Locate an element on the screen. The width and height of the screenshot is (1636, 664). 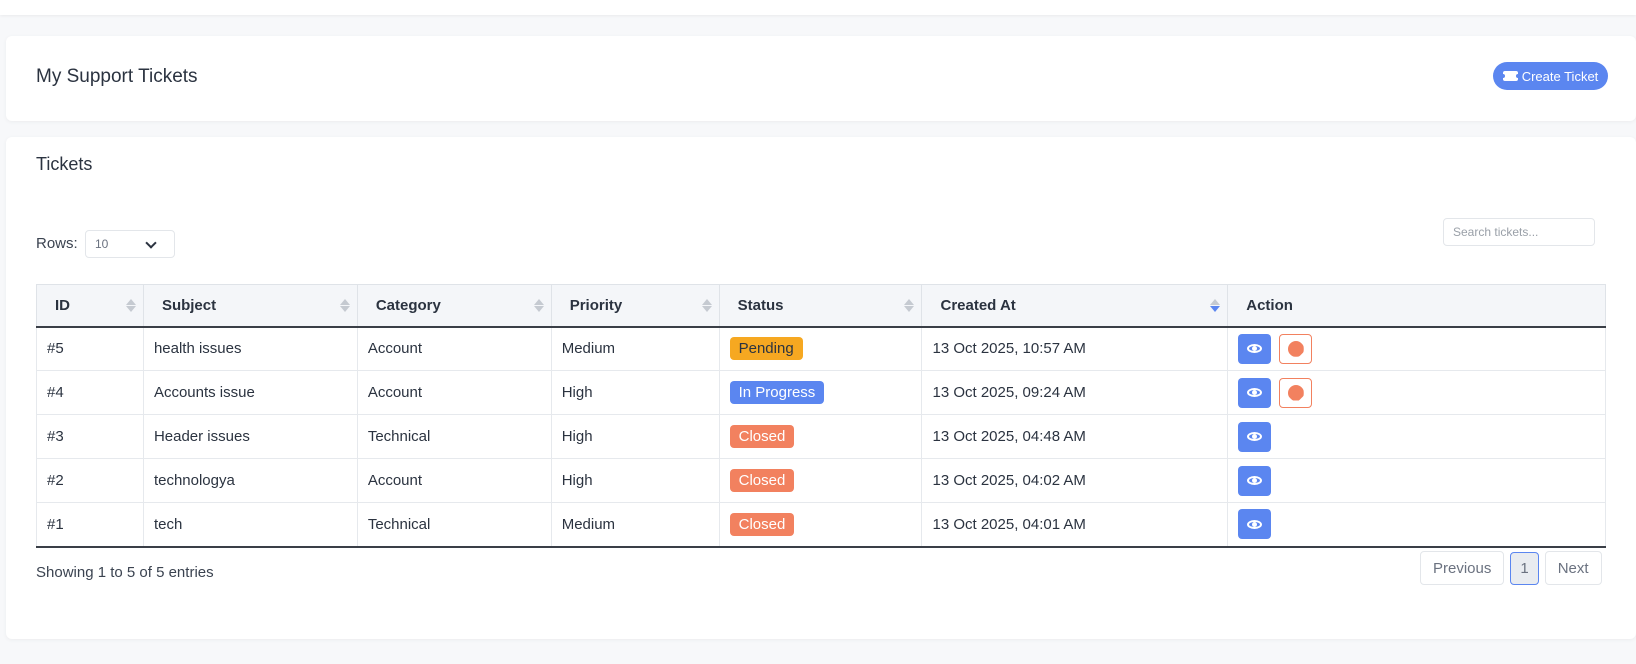
rows-select-value: 10 is located at coordinates (102, 244).